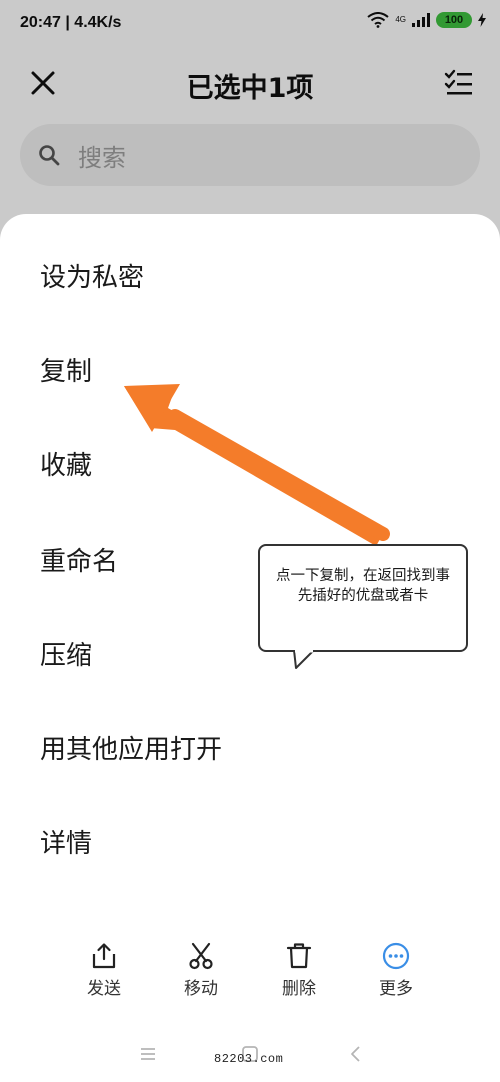 Image resolution: width=500 pixels, height=1082 pixels. Describe the element at coordinates (201, 956) in the screenshot. I see `scissors-icon` at that location.